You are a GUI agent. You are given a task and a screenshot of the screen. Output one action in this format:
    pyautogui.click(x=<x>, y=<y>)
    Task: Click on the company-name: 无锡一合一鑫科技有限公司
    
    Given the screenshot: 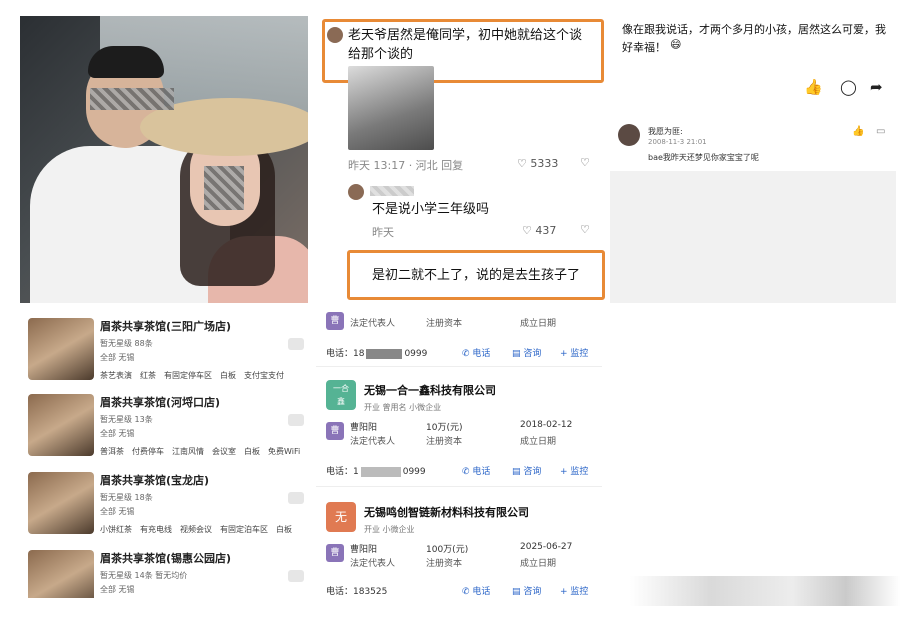 What is the action you would take?
    pyautogui.click(x=430, y=390)
    